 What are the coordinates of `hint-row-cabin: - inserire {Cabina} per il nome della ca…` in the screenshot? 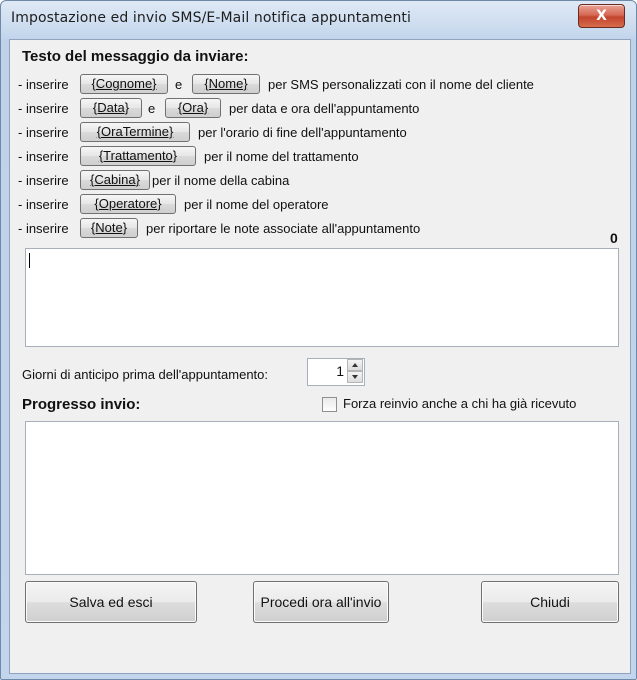 It's located at (318, 181).